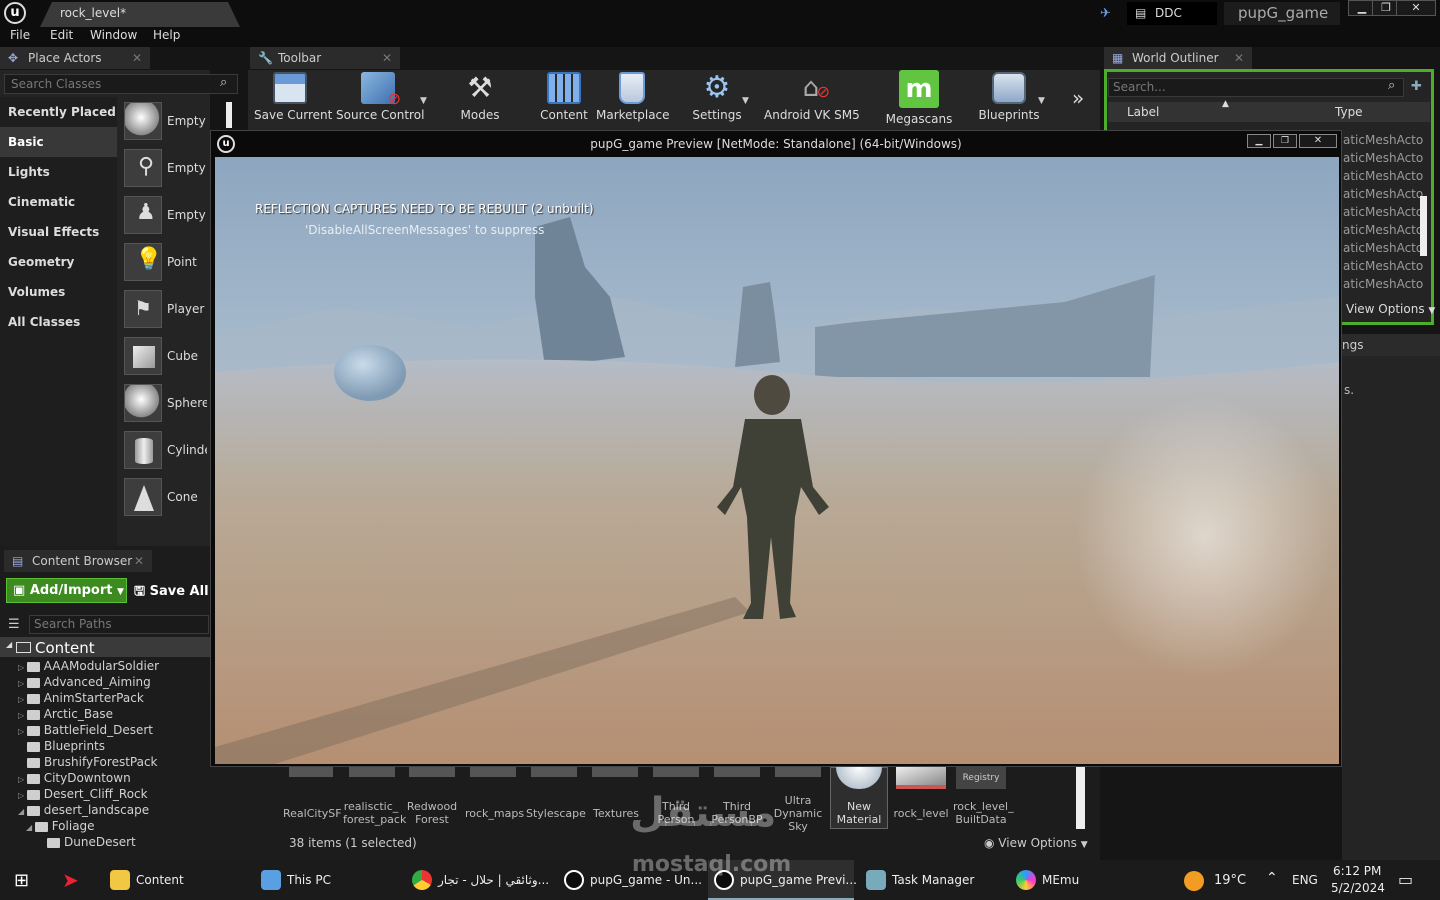  I want to click on level-tab: rock_level*, so click(140, 14).